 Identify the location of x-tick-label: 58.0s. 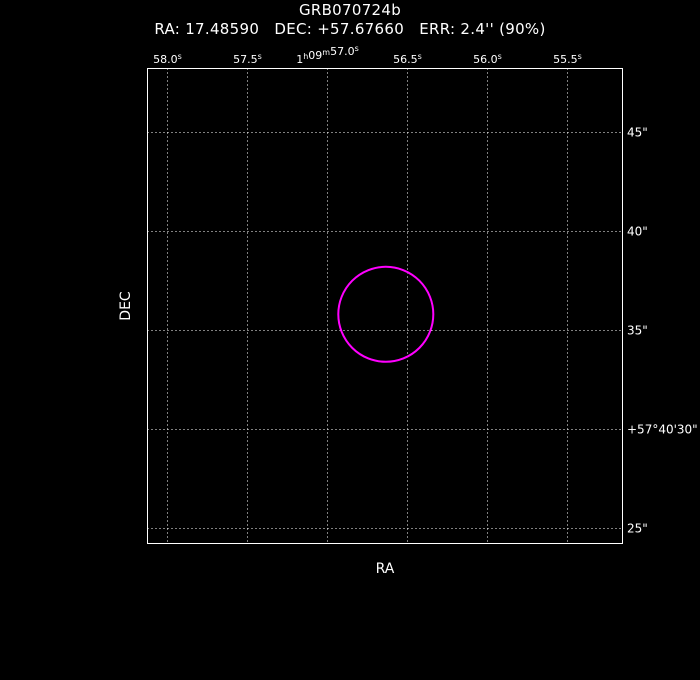
(167, 59).